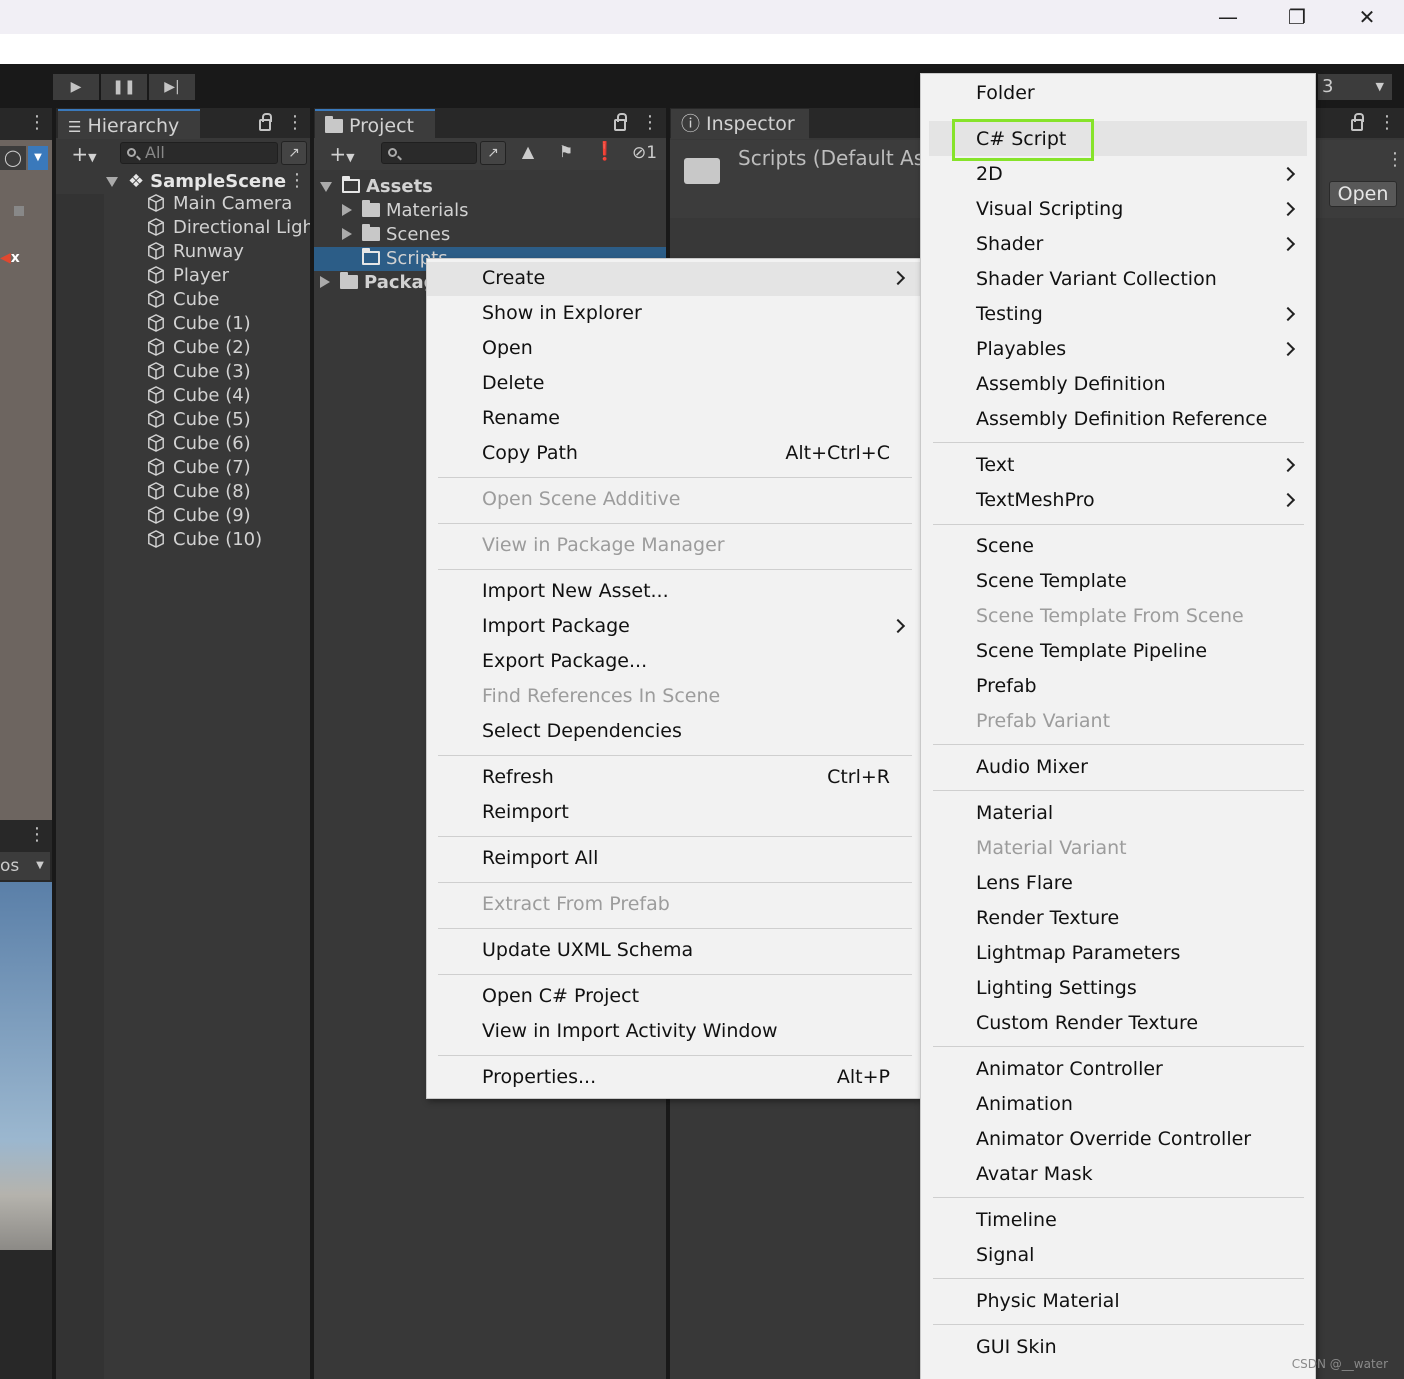 This screenshot has width=1404, height=1379. Describe the element at coordinates (1387, 123) in the screenshot. I see `inspector-more-menu: ⋮` at that location.